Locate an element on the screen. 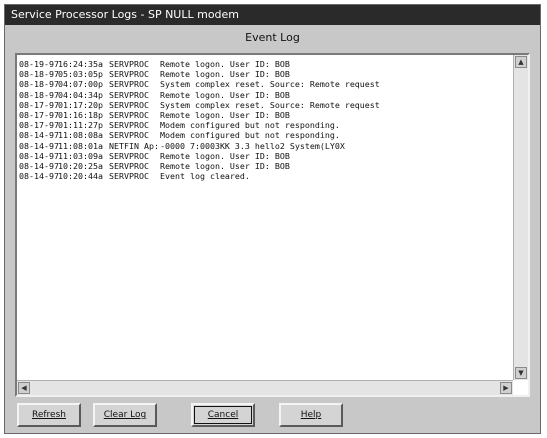 This screenshot has height=438, width=547. scroll-right-arrow-icon: ▶ is located at coordinates (506, 388).